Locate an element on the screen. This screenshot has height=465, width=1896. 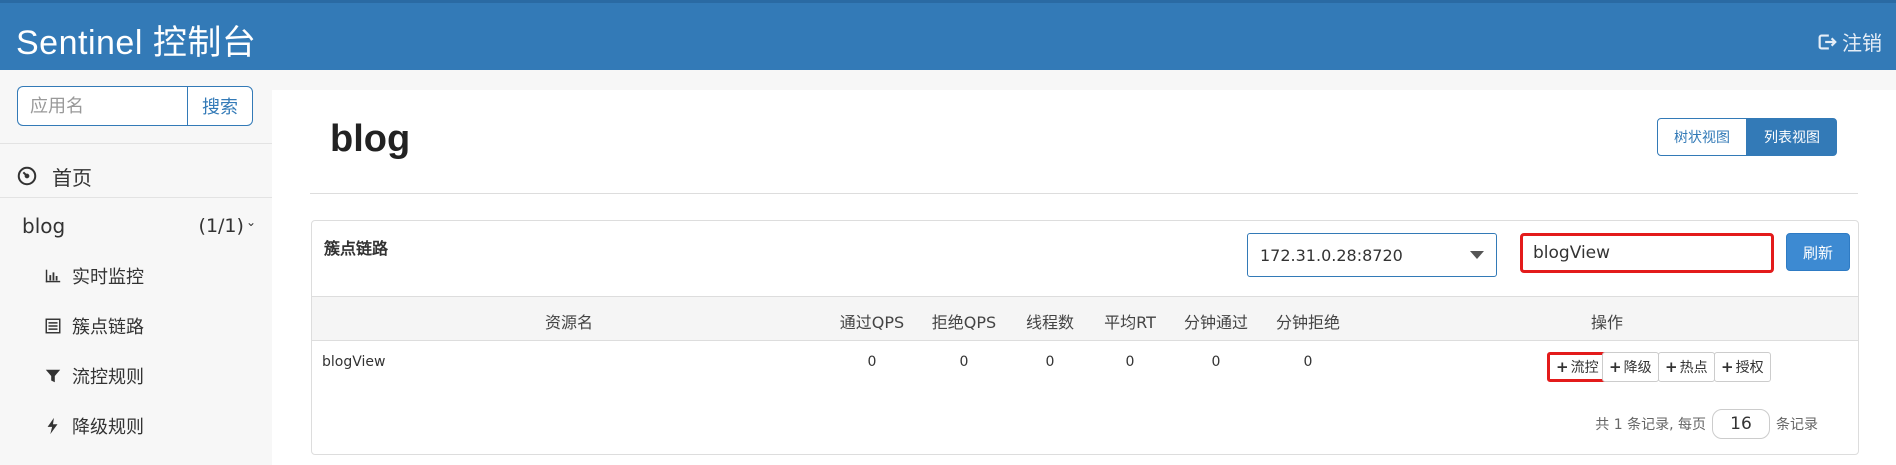
list-icon is located at coordinates (53, 326).